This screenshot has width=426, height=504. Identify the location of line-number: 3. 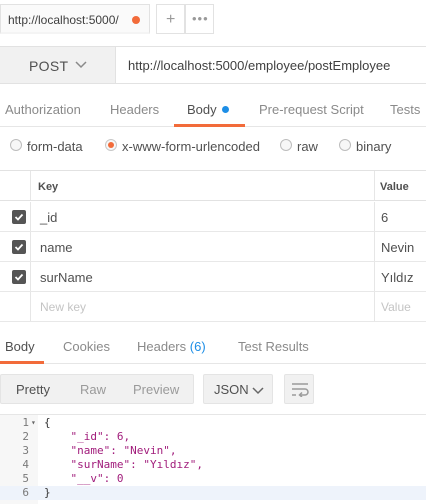
(25, 450).